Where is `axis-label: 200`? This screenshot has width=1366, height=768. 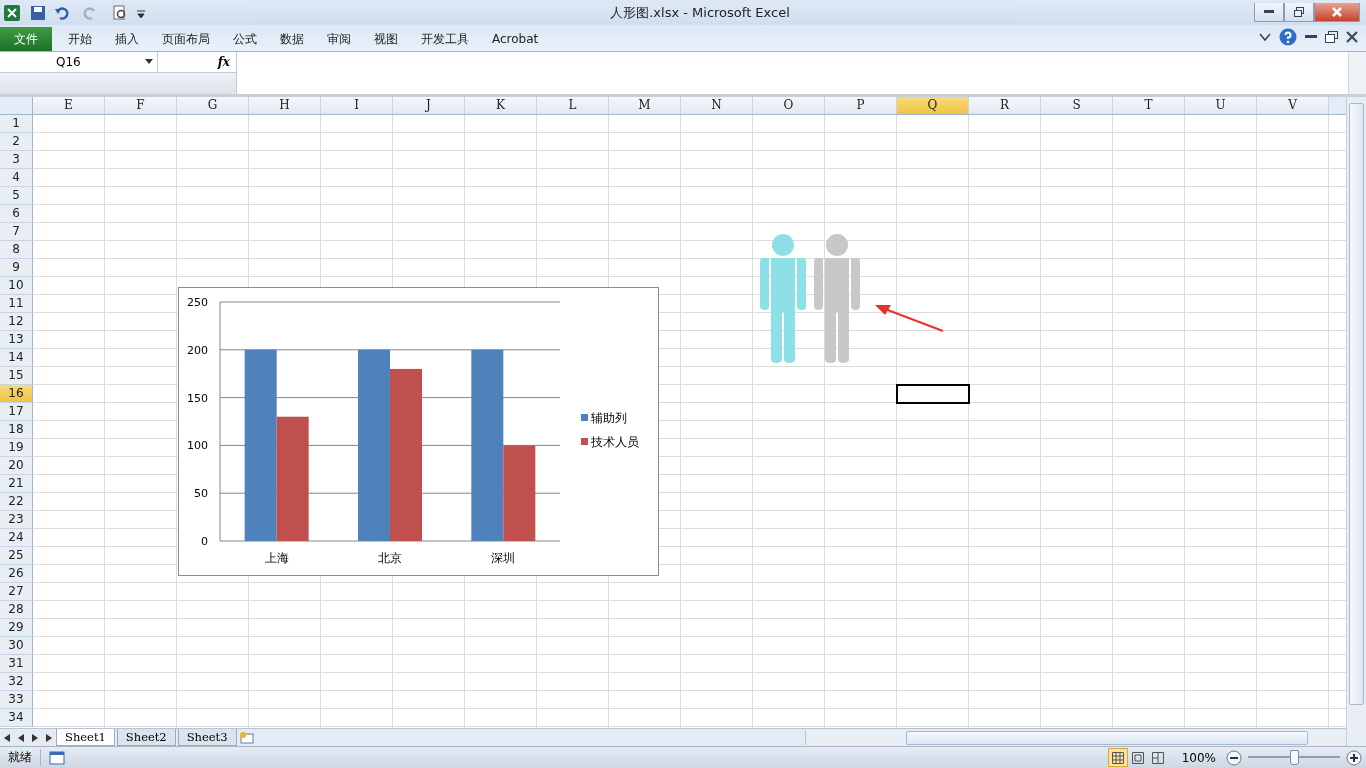
axis-label: 200 is located at coordinates (197, 350).